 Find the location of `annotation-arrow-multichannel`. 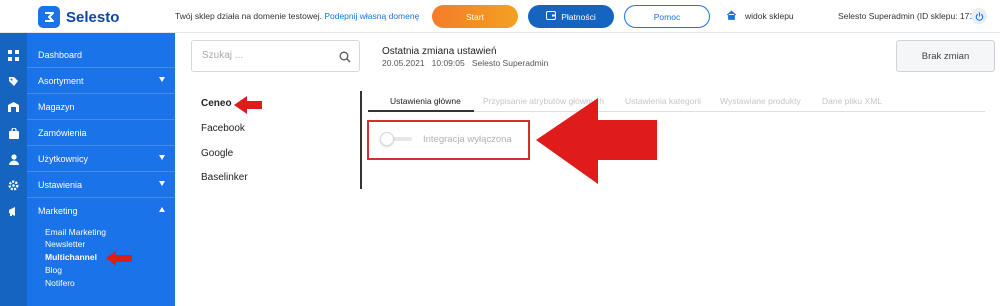

annotation-arrow-multichannel is located at coordinates (119, 258).